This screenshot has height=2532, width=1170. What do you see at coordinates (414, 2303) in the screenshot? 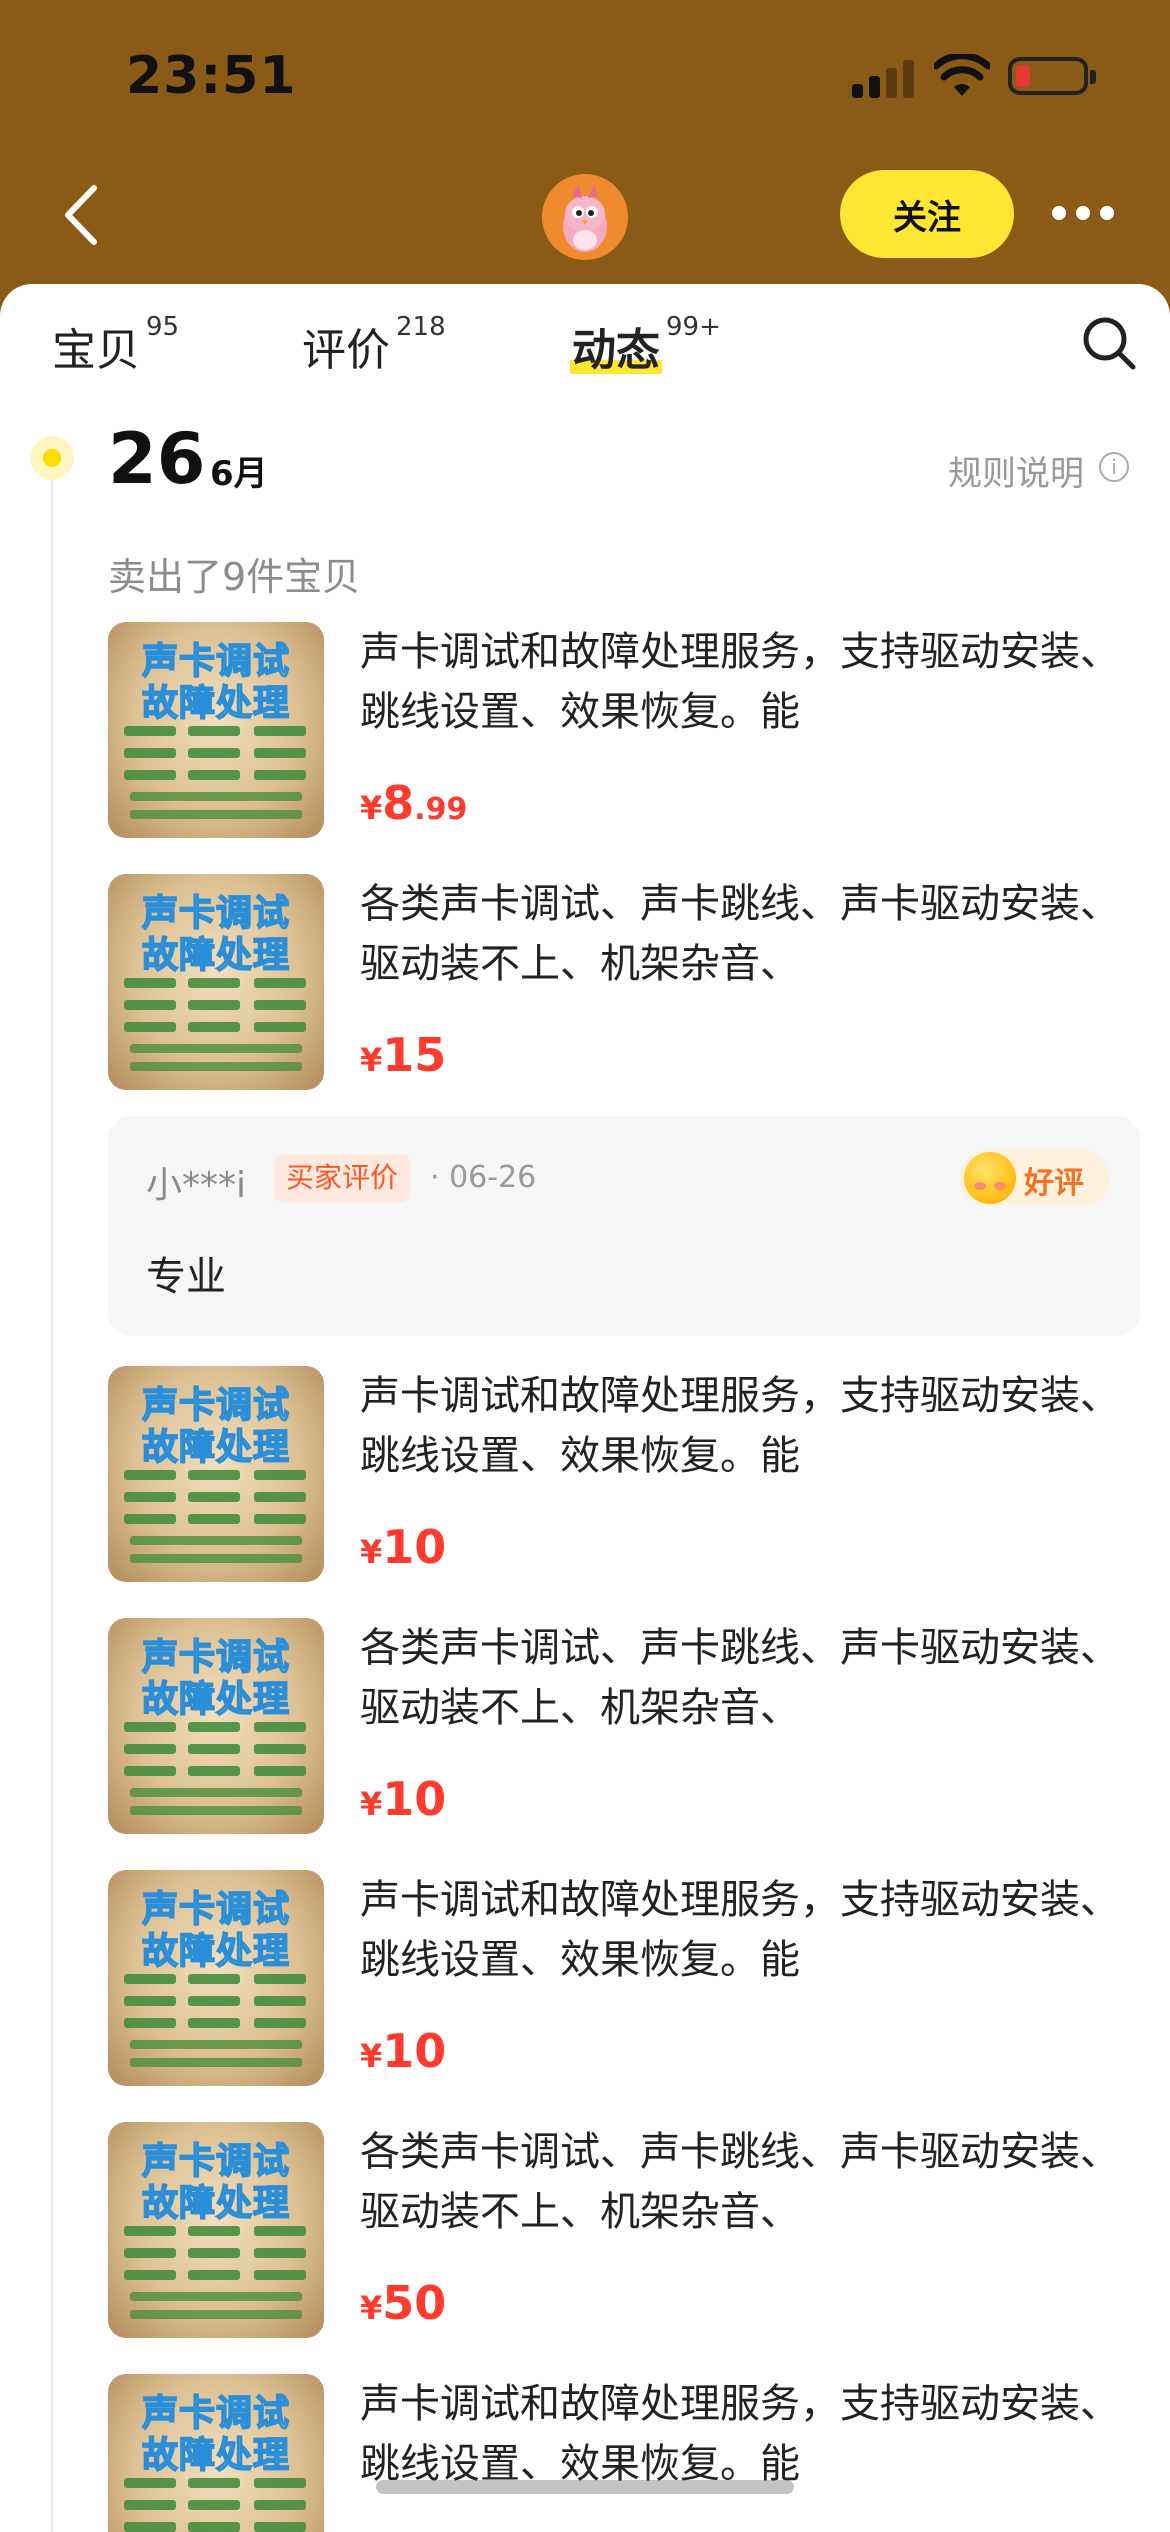
I see `price-integer: 50` at bounding box center [414, 2303].